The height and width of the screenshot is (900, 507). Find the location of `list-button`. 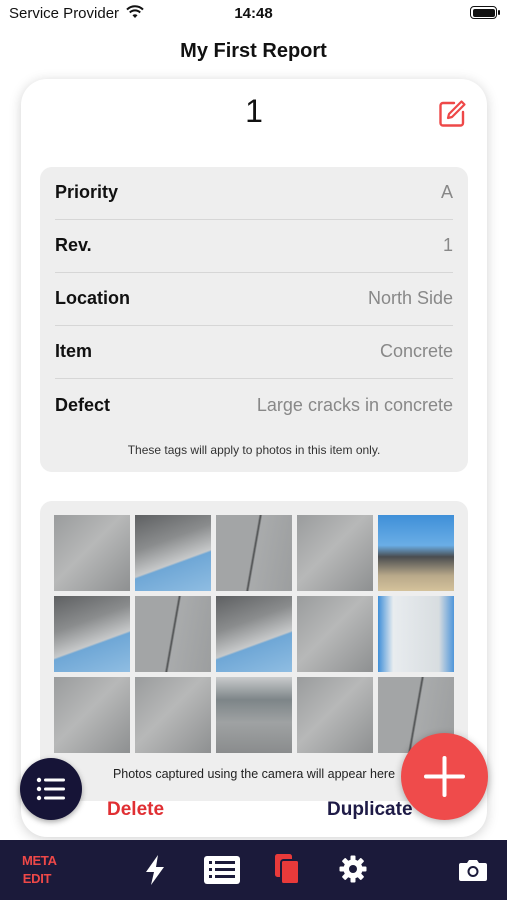

list-button is located at coordinates (51, 789).